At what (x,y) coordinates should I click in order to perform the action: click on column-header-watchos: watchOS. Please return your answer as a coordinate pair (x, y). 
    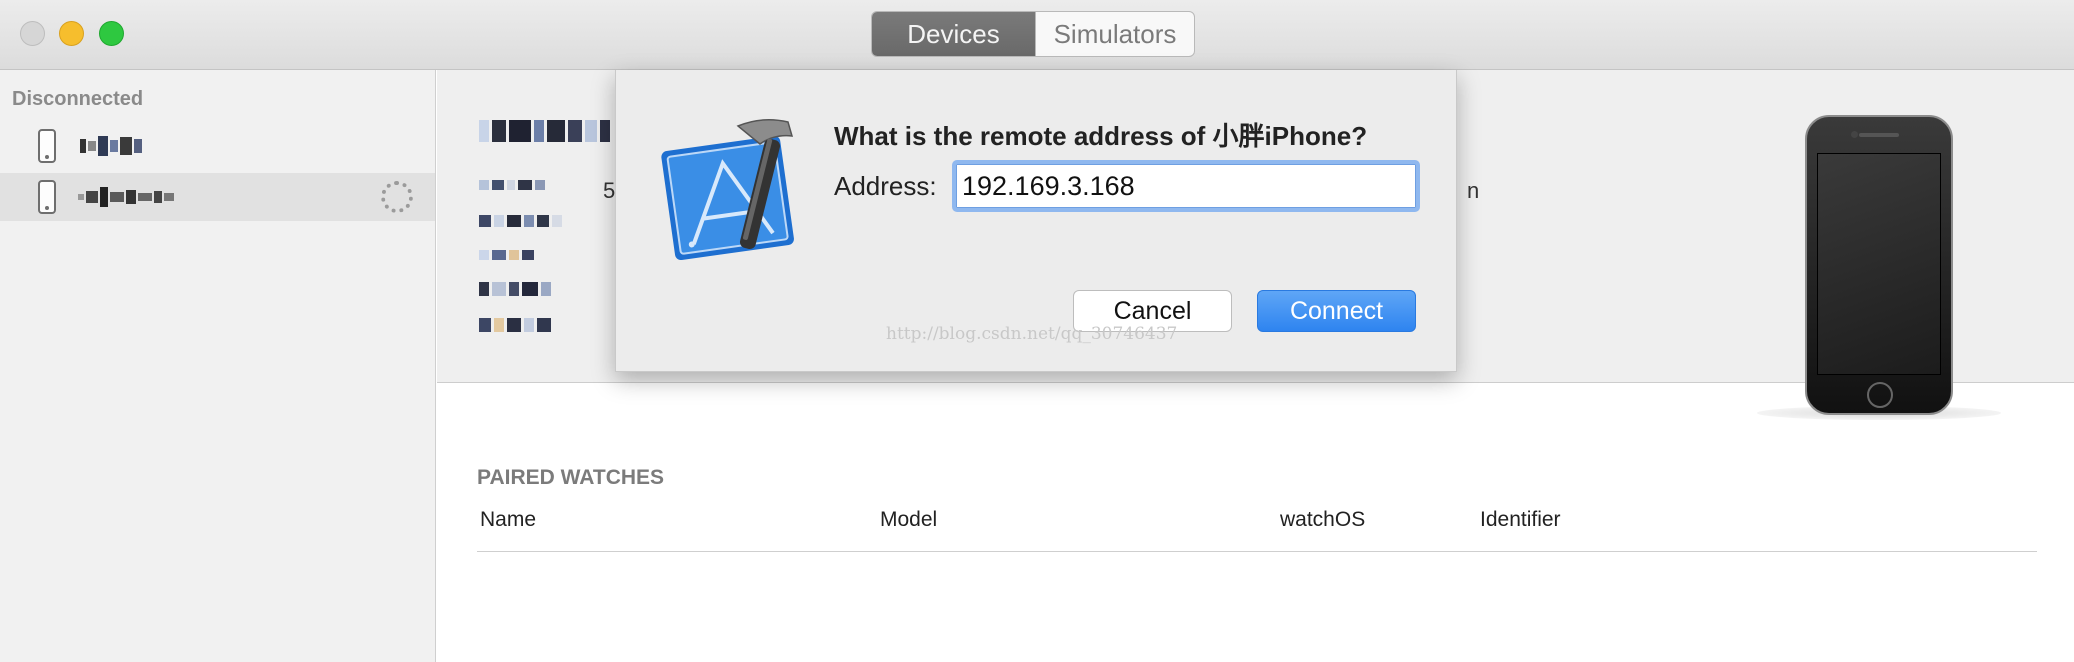
    Looking at the image, I should click on (1322, 520).